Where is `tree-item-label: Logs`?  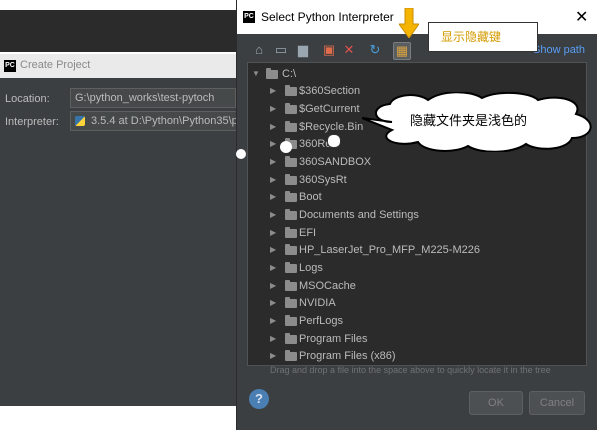
tree-item-label: Logs is located at coordinates (311, 268).